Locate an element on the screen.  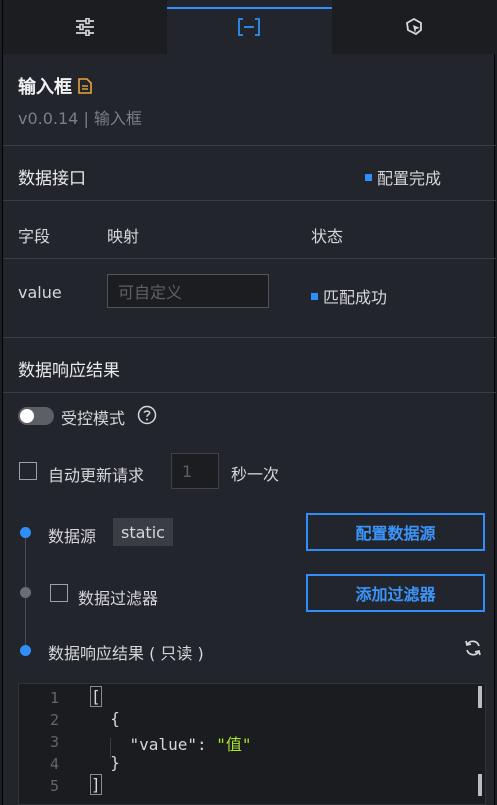
tab-data is located at coordinates (249, 27).